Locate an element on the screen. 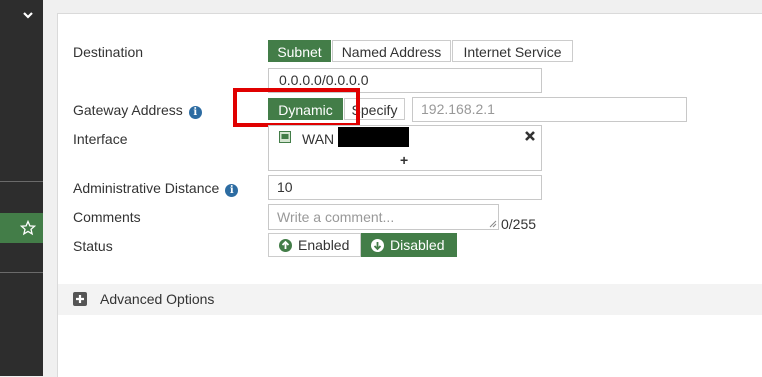  resize-handle-icon is located at coordinates (493, 224).